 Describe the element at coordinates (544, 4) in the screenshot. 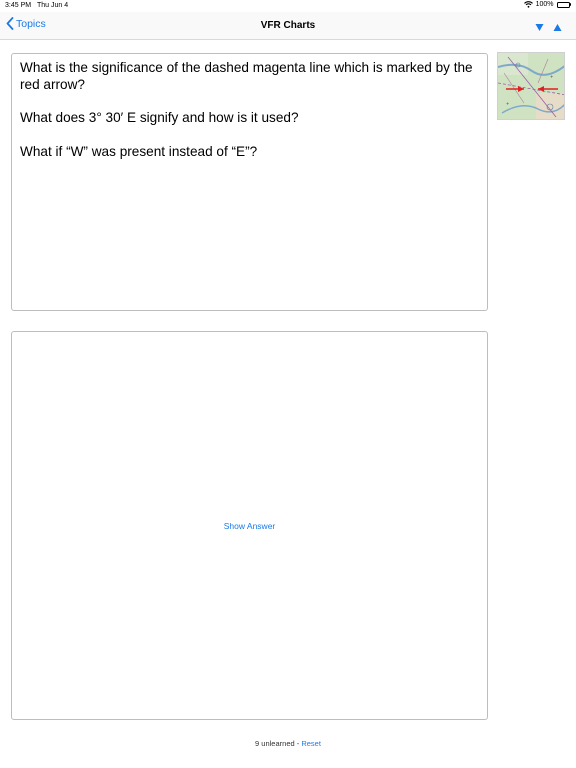

I see `battery-percent: 100%` at that location.